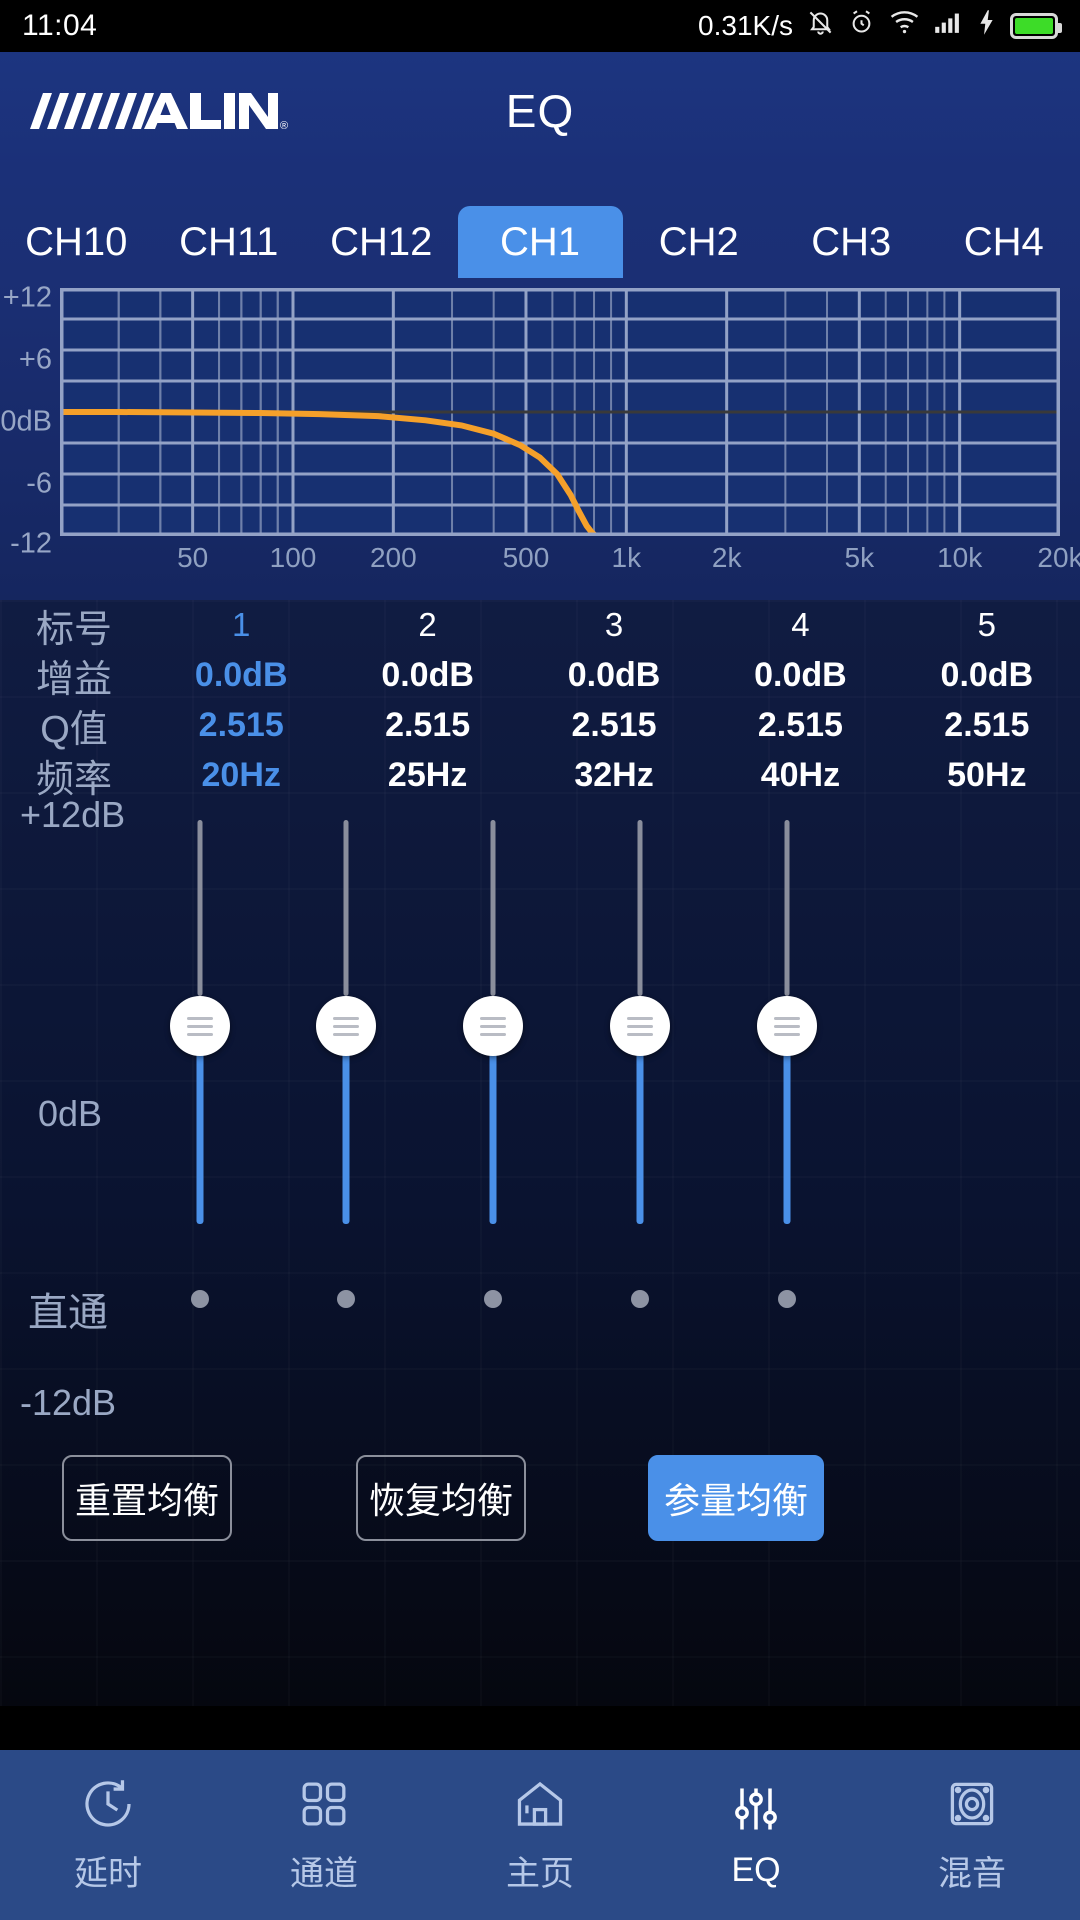 This screenshot has width=1080, height=1920. I want to click on band-1-gain: 0.0dB, so click(241, 675).